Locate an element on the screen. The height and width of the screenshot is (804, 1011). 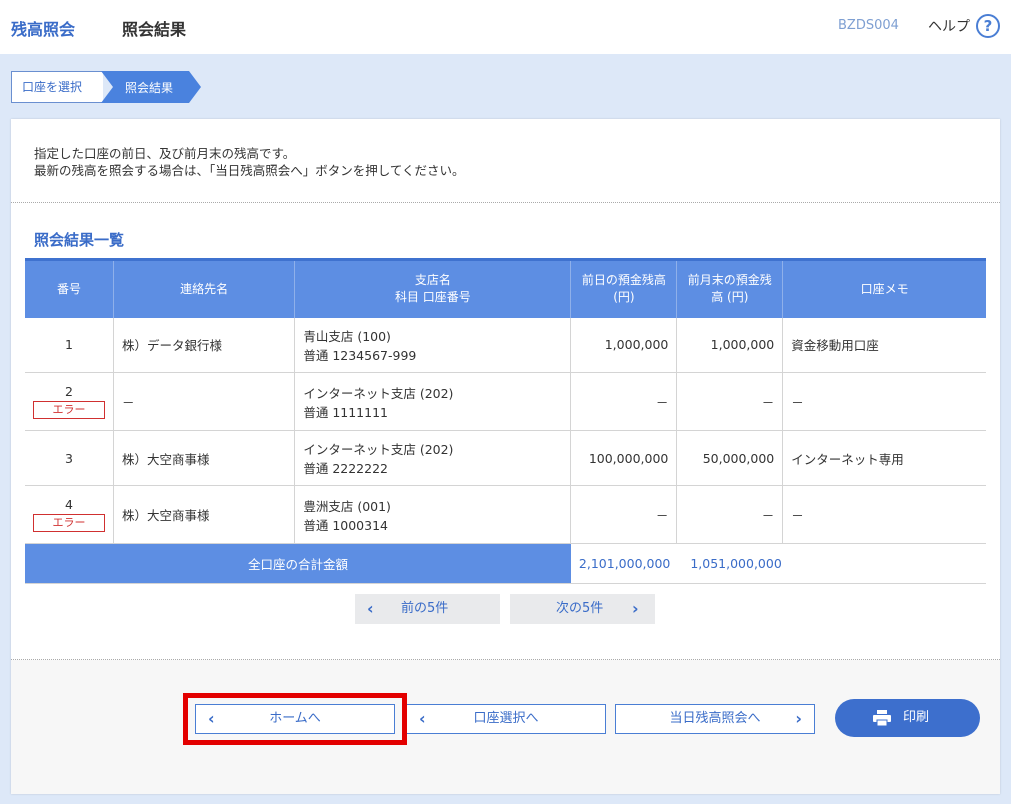
cell-no: 3 is located at coordinates (69, 458).